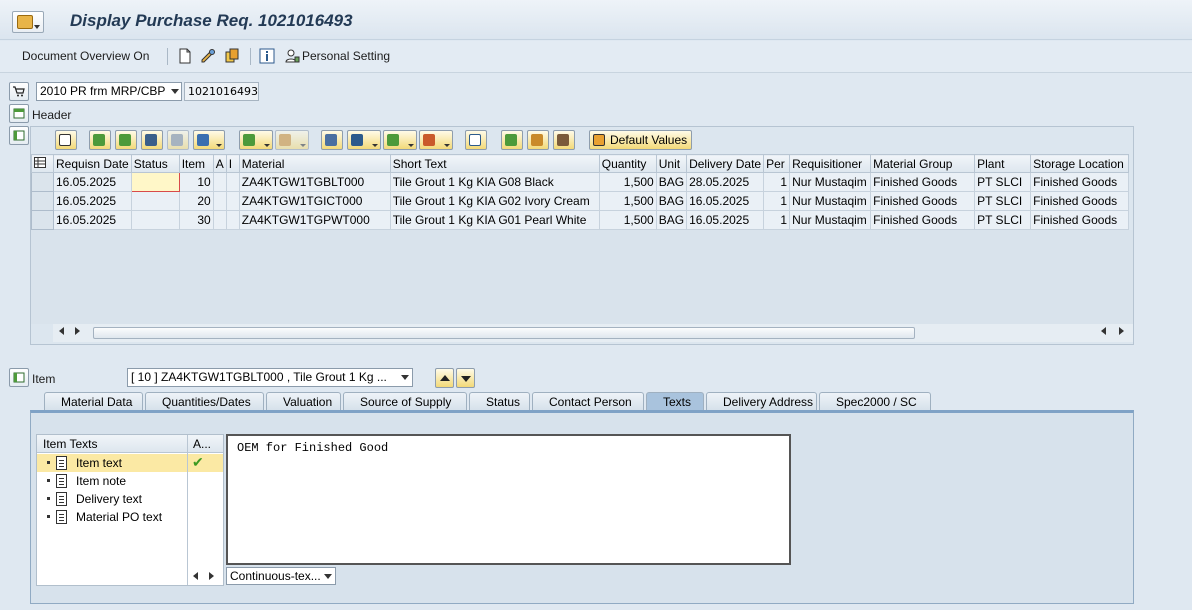 Image resolution: width=1192 pixels, height=610 pixels. Describe the element at coordinates (761, 401) in the screenshot. I see `tab-delivery-address: Delivery Address` at that location.